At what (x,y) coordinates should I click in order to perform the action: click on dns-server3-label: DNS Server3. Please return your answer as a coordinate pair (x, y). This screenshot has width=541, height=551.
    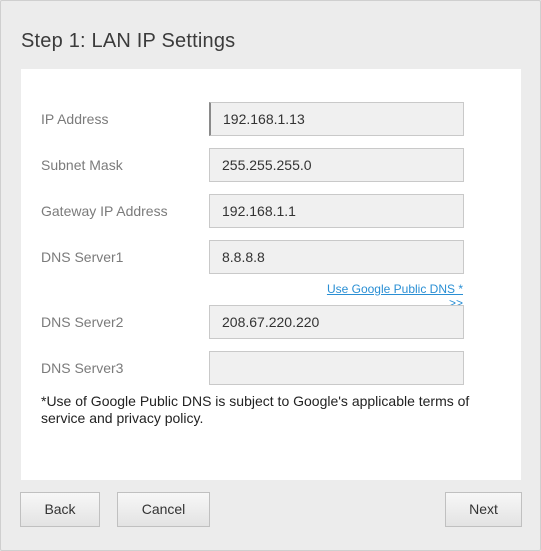
    Looking at the image, I should click on (82, 368).